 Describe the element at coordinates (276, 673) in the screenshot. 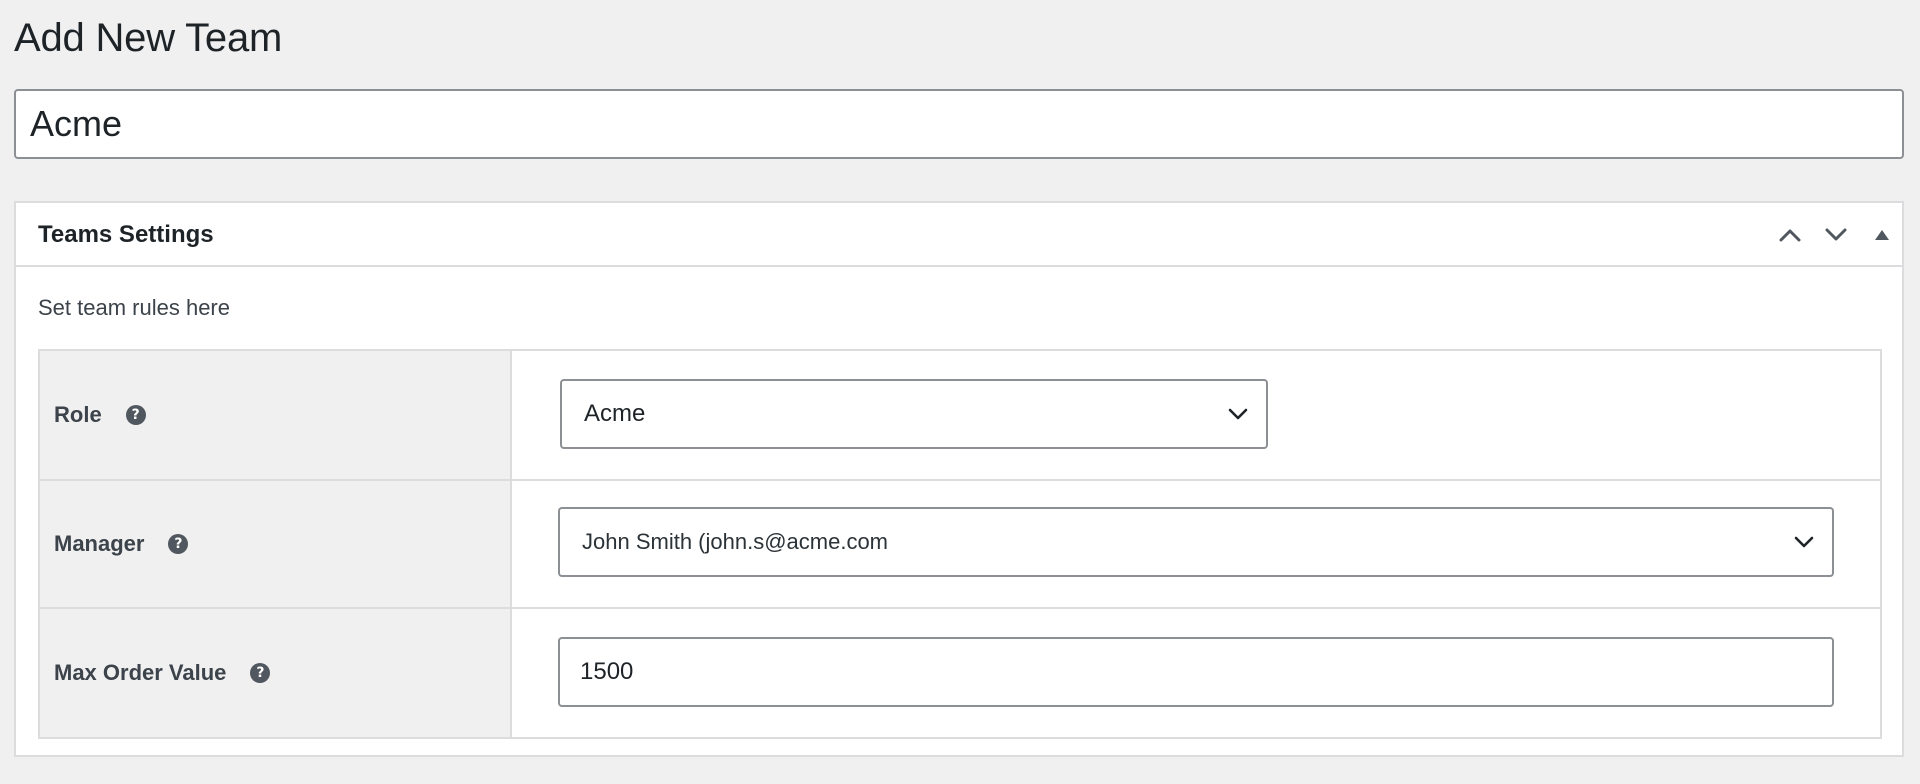

I see `max-order-value-label-cell: Max Order Value ?` at that location.